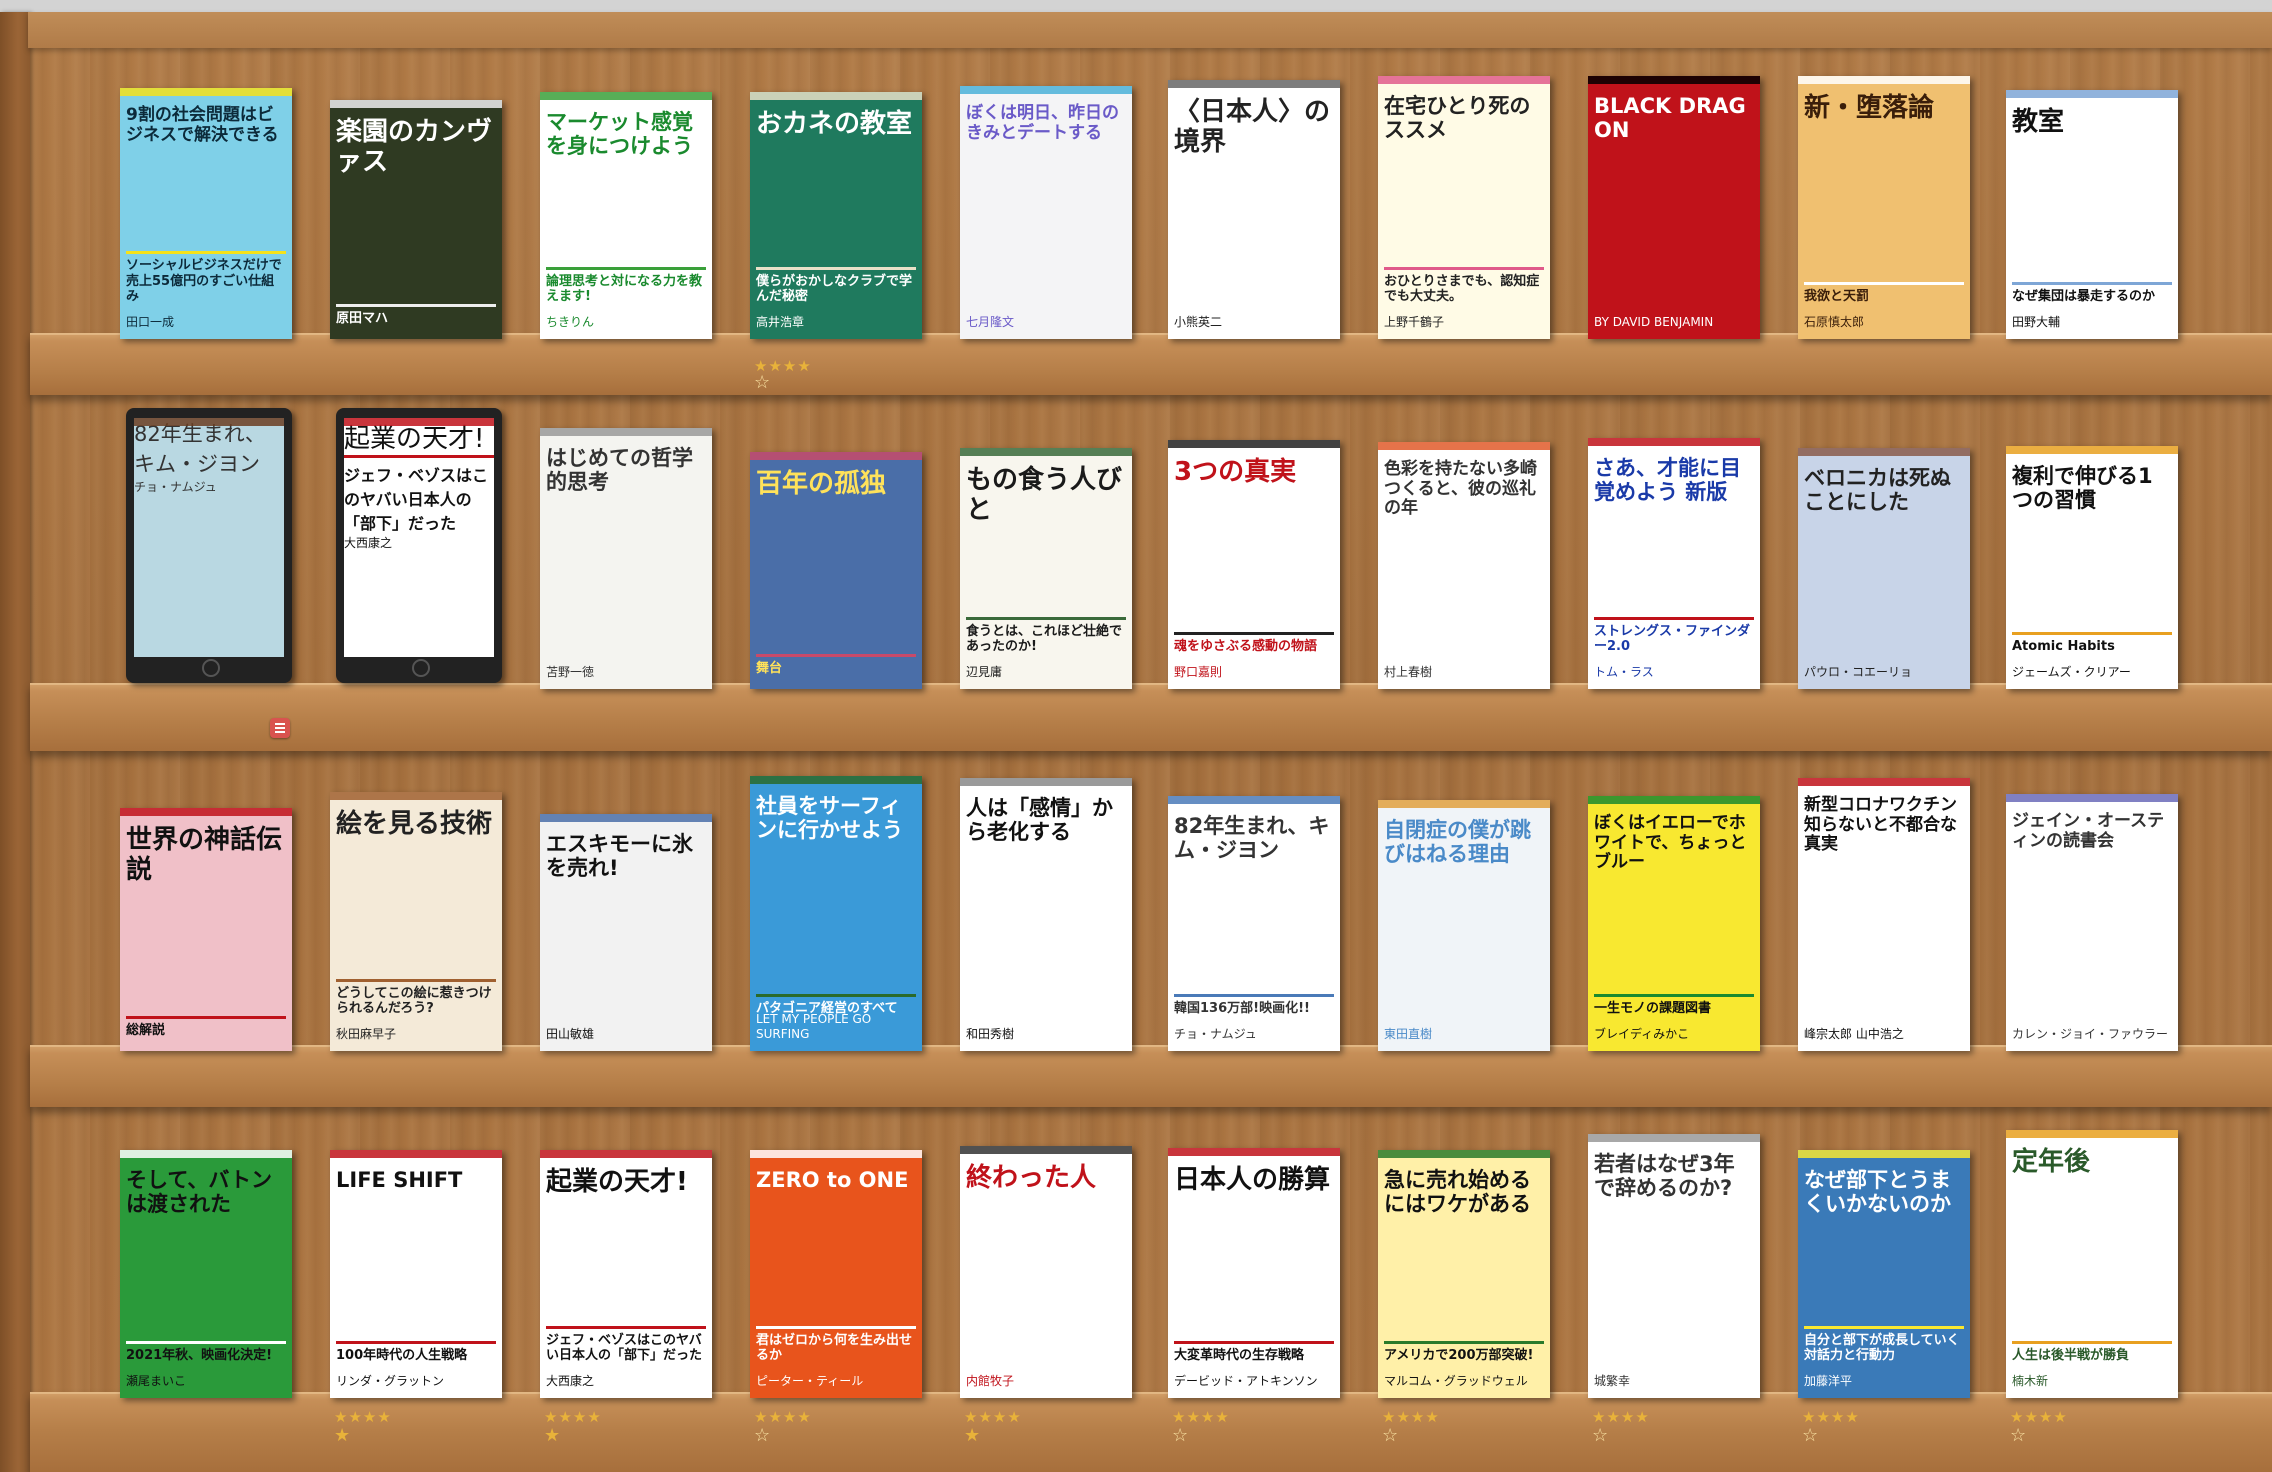 The image size is (2272, 1472). I want to click on book-subtitle: 原田マハ, so click(416, 315).